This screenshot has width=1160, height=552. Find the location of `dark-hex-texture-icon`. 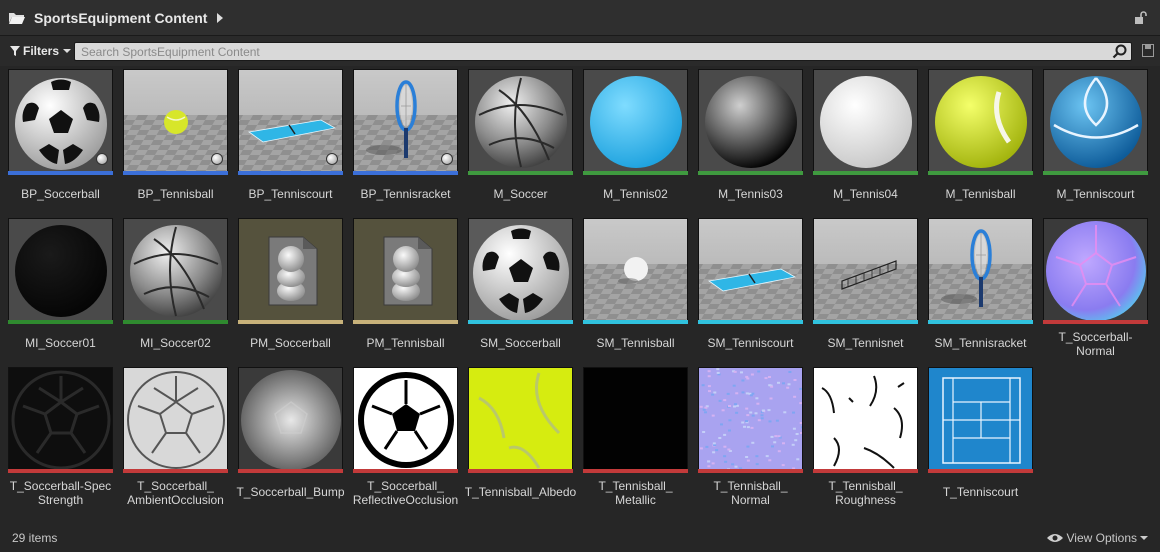

dark-hex-texture-icon is located at coordinates (60, 419).